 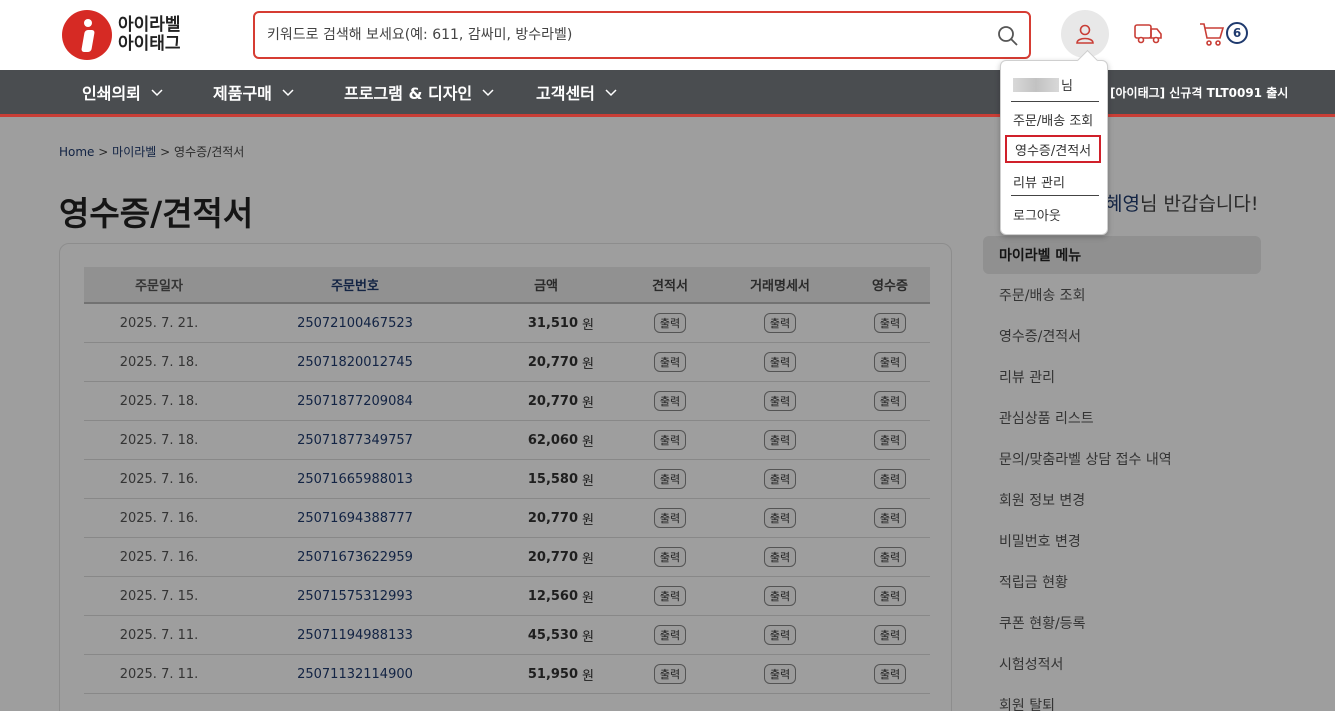 I want to click on dropdown-item-receipts: 영수증/견적서, so click(x=1053, y=149).